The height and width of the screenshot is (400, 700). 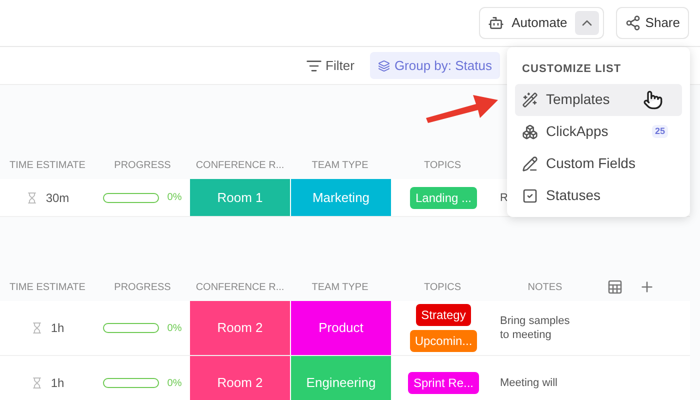 I want to click on automate-label: Automate, so click(x=540, y=23).